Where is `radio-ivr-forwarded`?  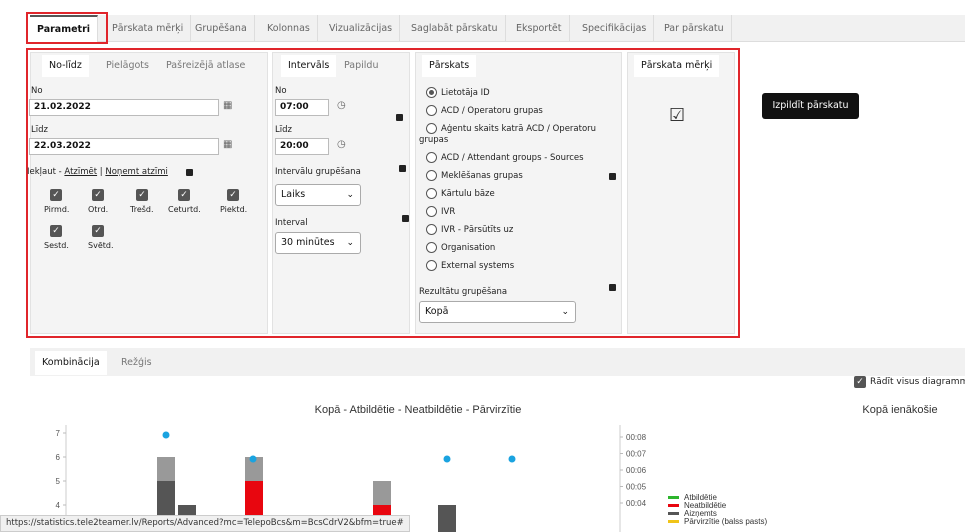 radio-ivr-forwarded is located at coordinates (431, 229).